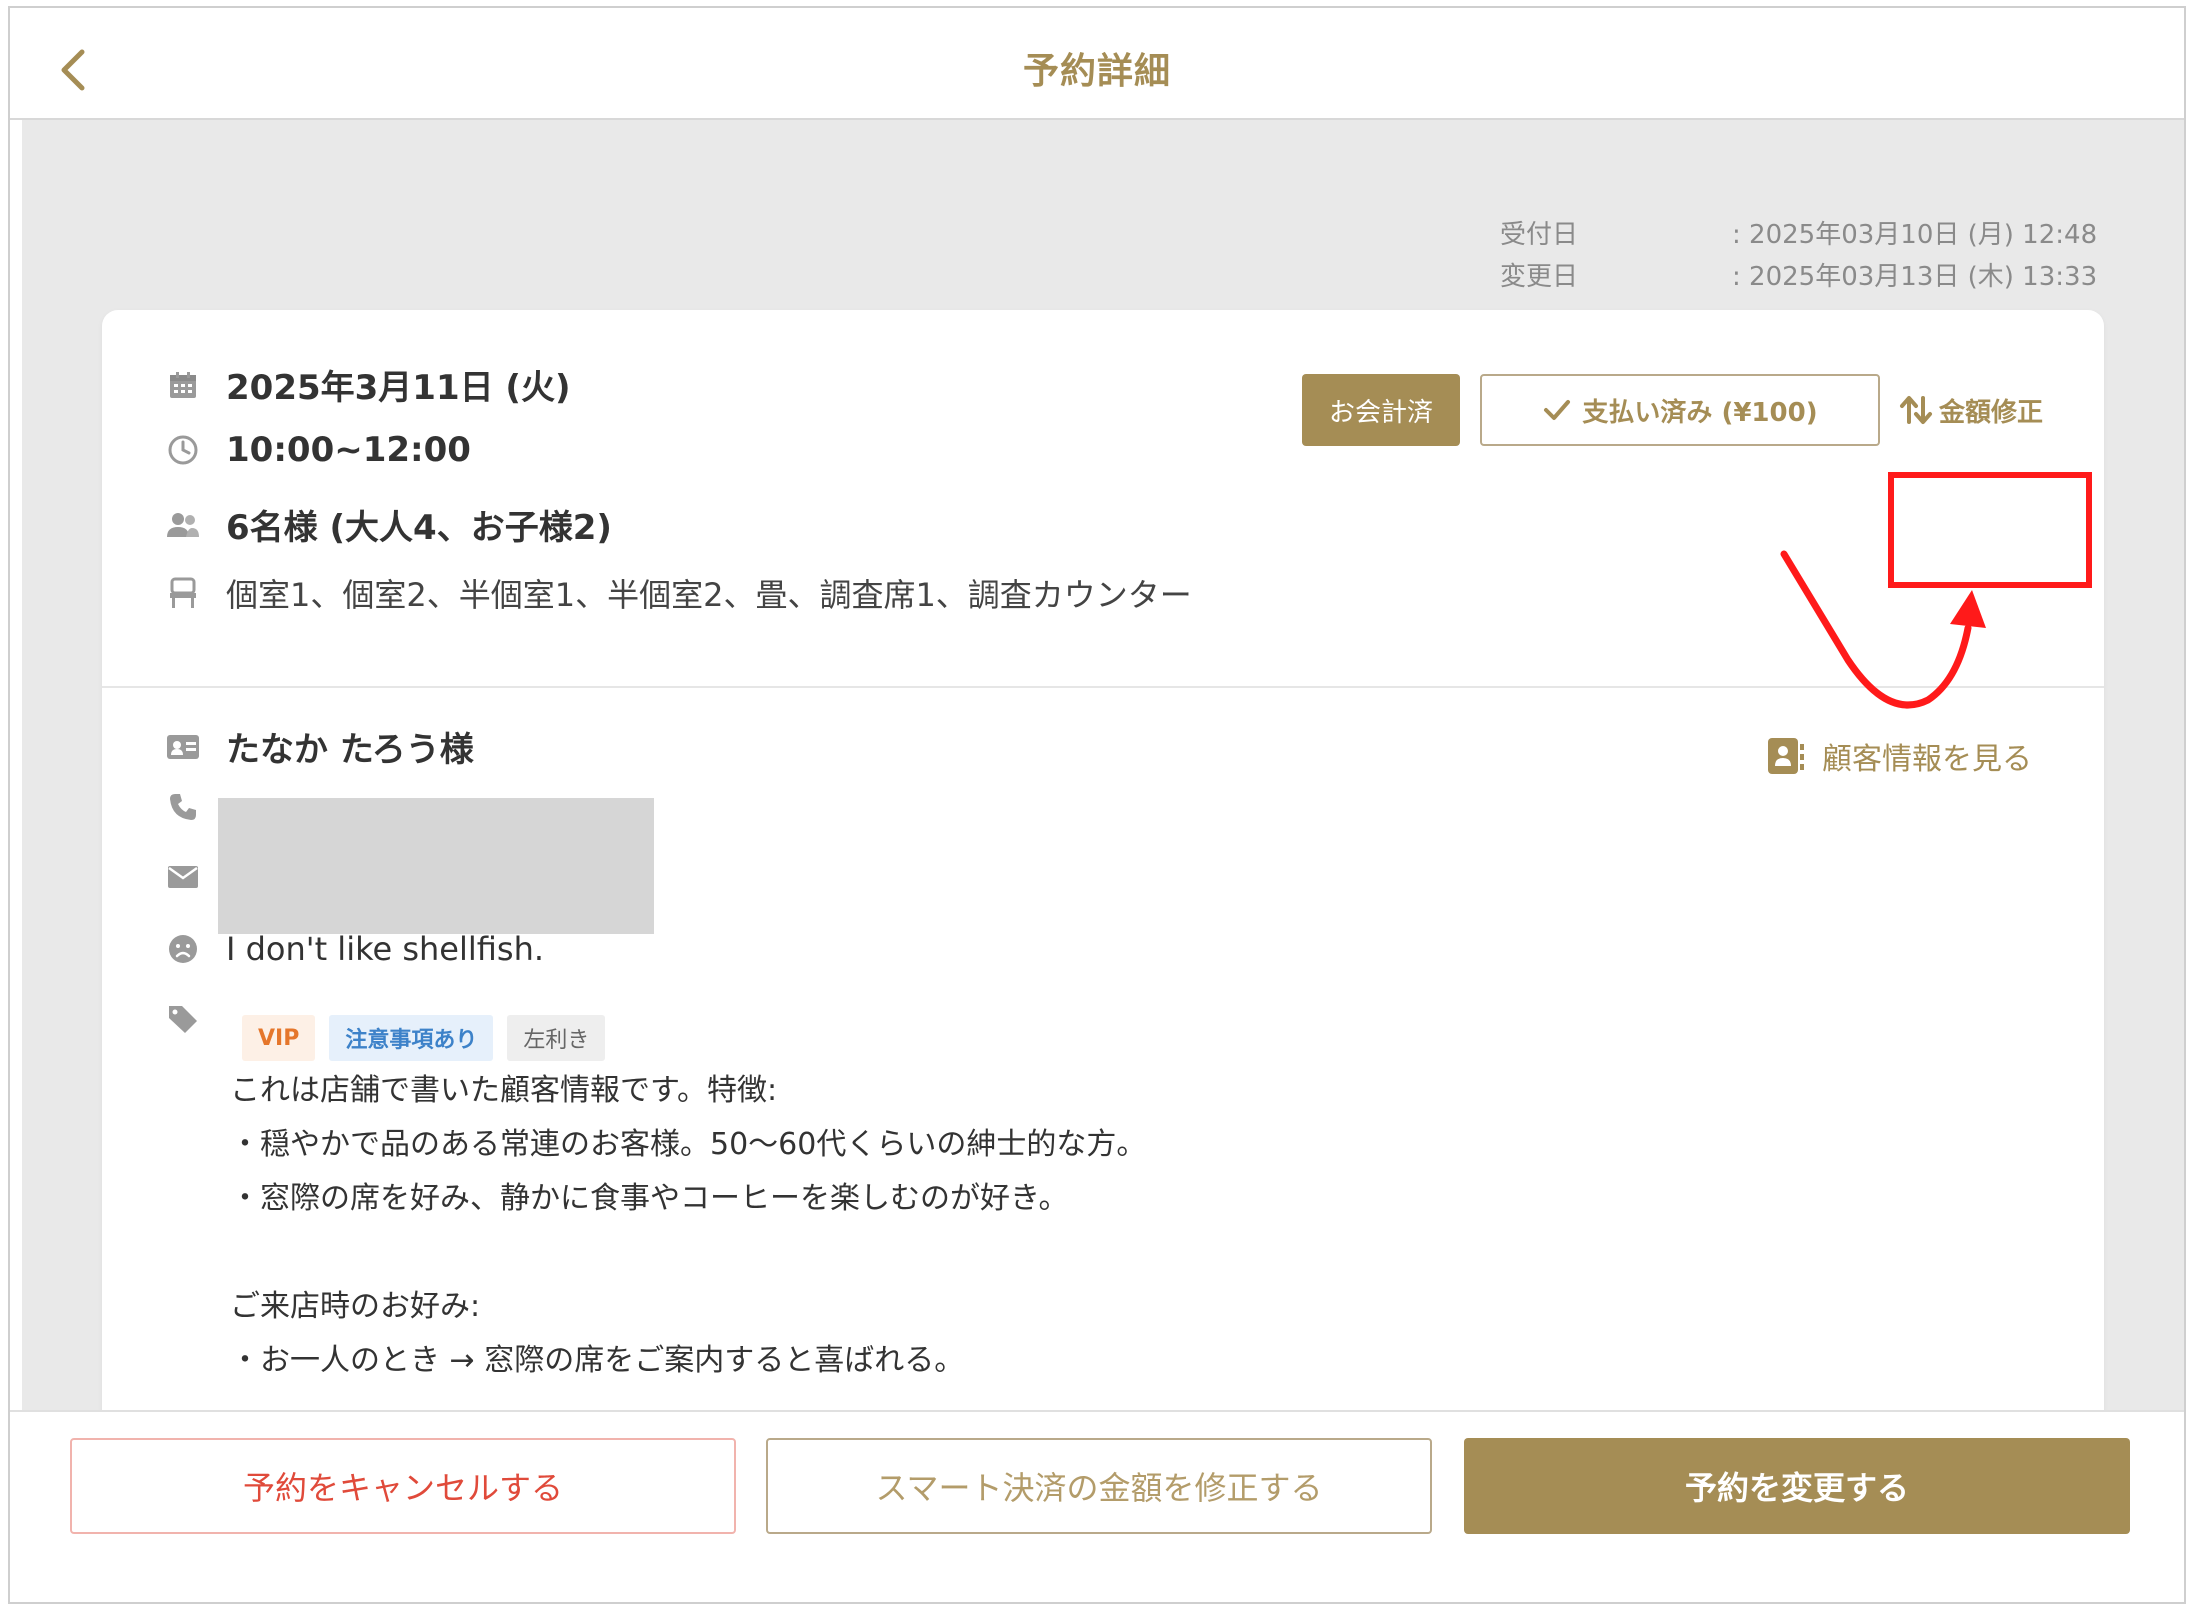  I want to click on tag-icon, so click(183, 1019).